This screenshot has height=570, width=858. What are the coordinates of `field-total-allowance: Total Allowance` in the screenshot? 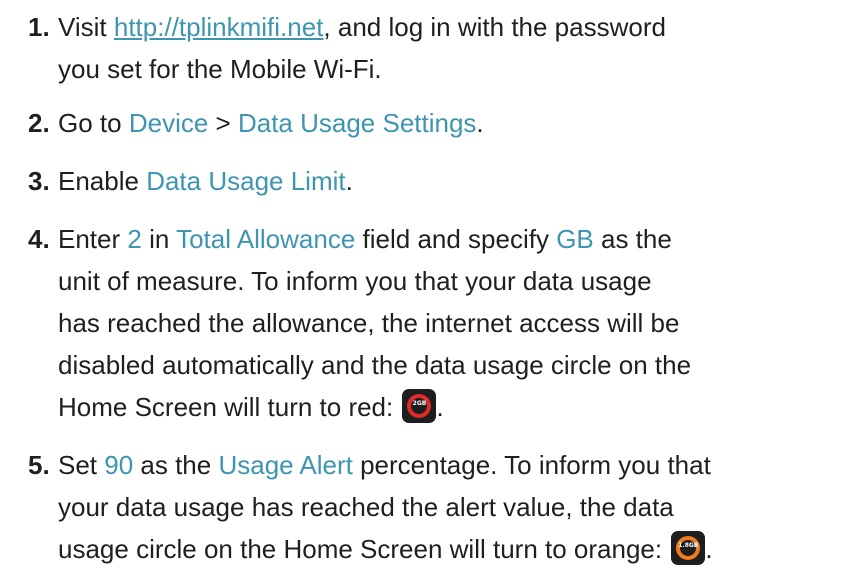 It's located at (266, 239).